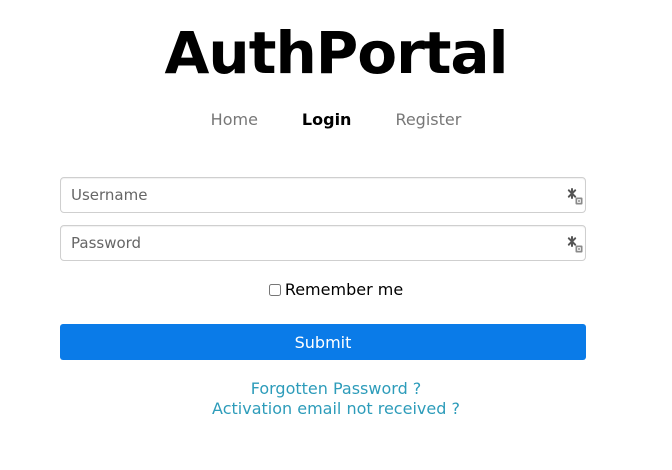 The image size is (672, 470). I want to click on app-logo-title: AuthPortal, so click(336, 53).